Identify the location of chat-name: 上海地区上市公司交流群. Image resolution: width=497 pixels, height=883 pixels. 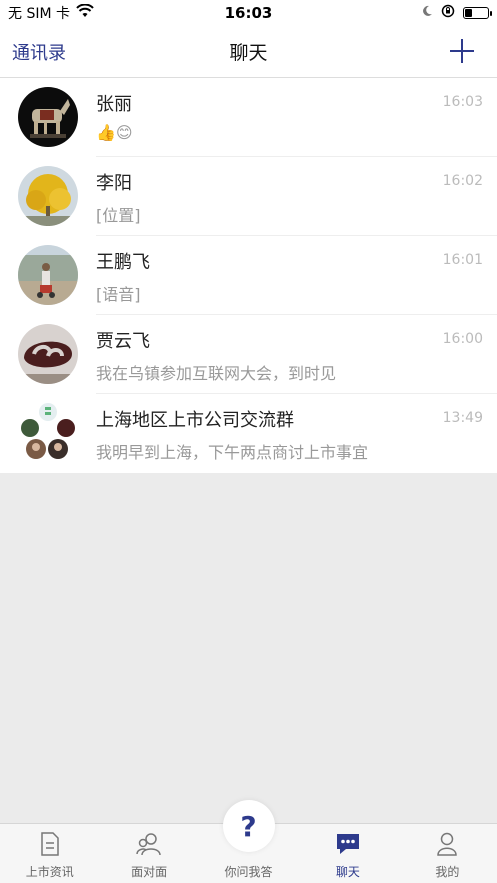
(195, 420).